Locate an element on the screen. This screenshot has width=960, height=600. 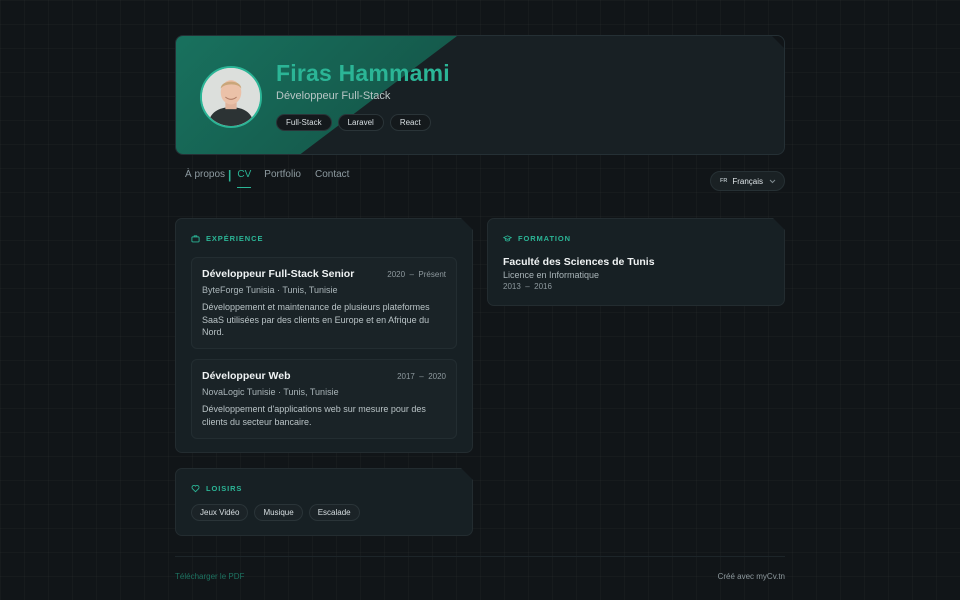
language-label: Français is located at coordinates (747, 181).